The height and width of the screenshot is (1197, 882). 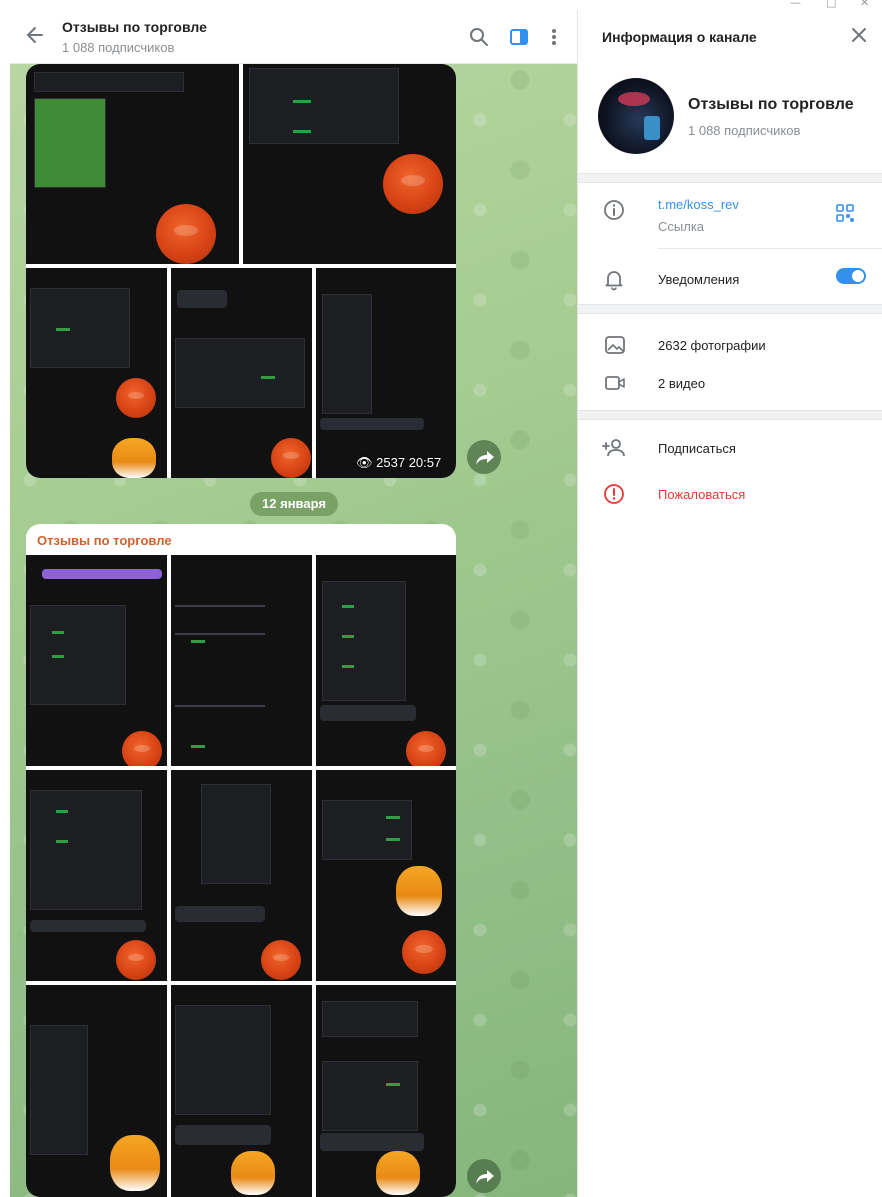 What do you see at coordinates (399, 462) in the screenshot?
I see `views-counter: 👁 2537 20:57` at bounding box center [399, 462].